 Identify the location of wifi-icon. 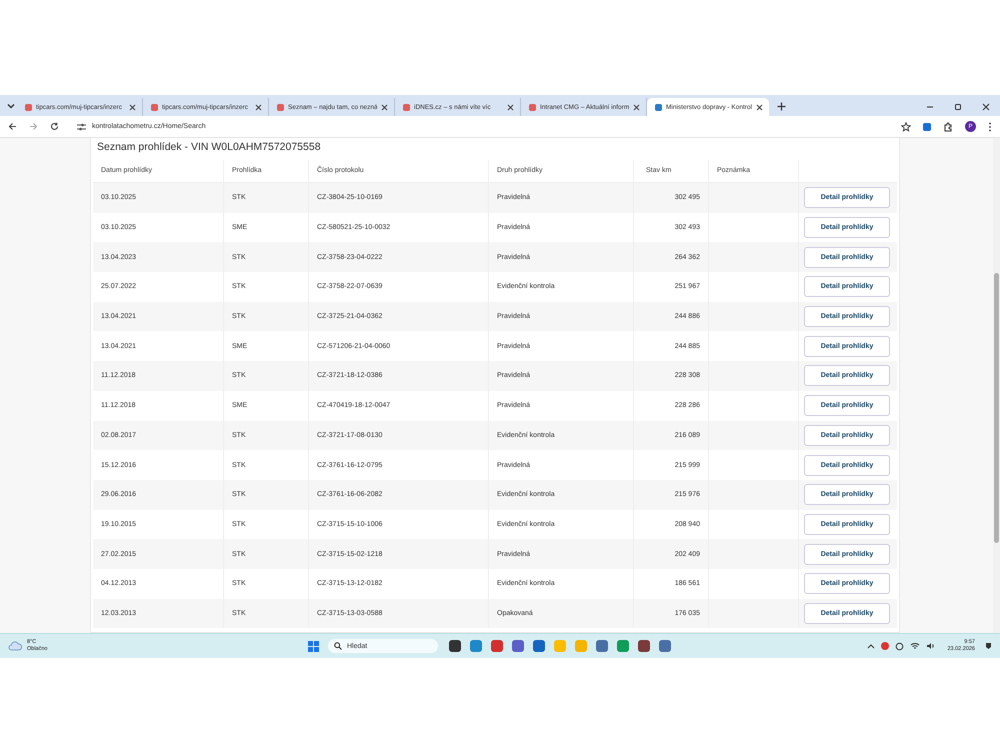
(915, 646).